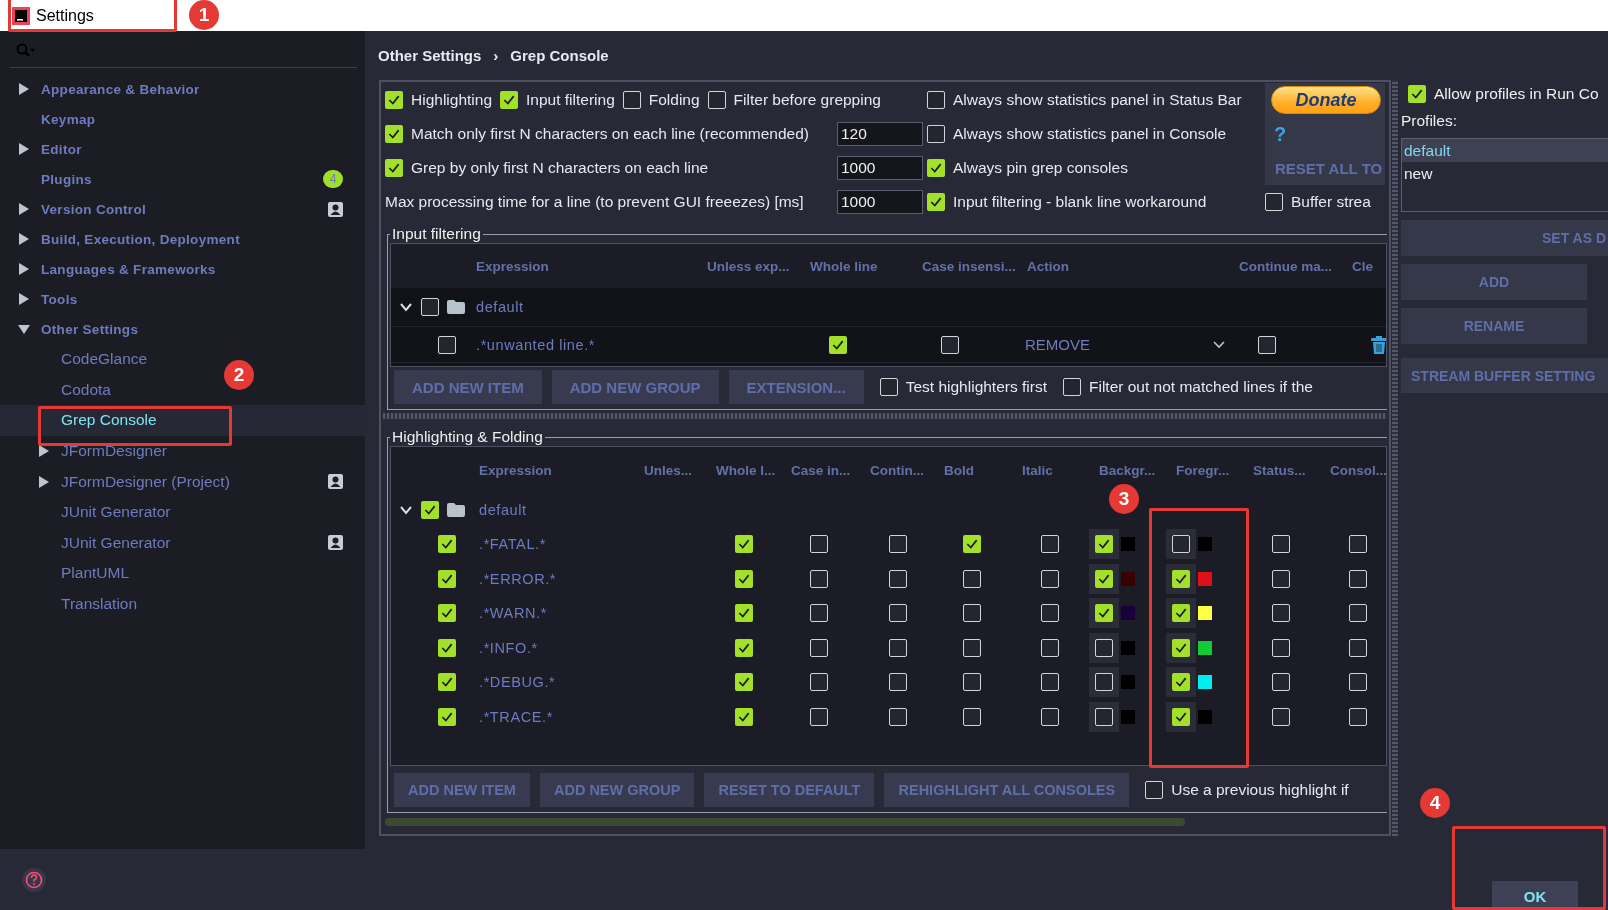 The image size is (1608, 910). I want to click on tree-item: Translation, so click(99, 604).